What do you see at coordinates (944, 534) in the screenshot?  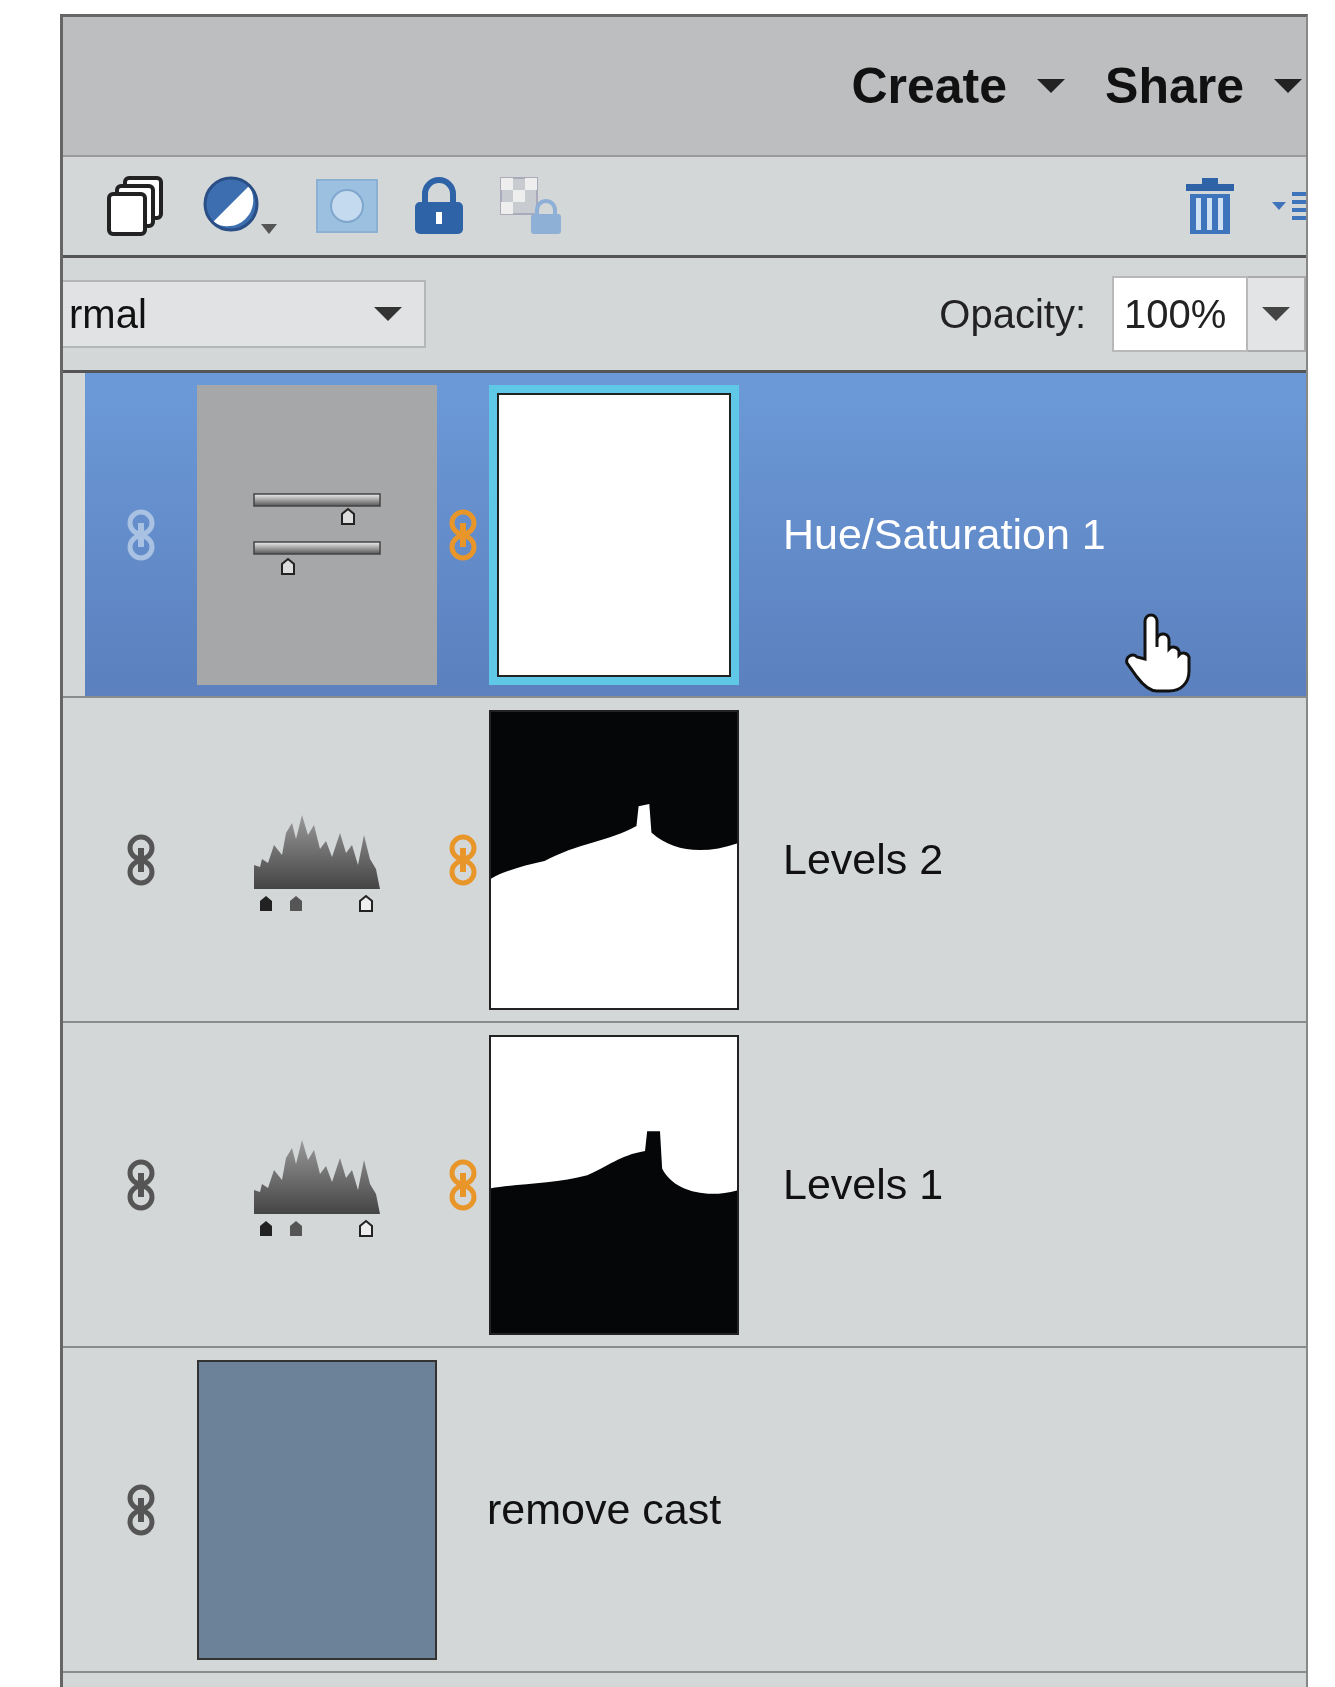 I see `layer-name: Hue/Saturation 1` at bounding box center [944, 534].